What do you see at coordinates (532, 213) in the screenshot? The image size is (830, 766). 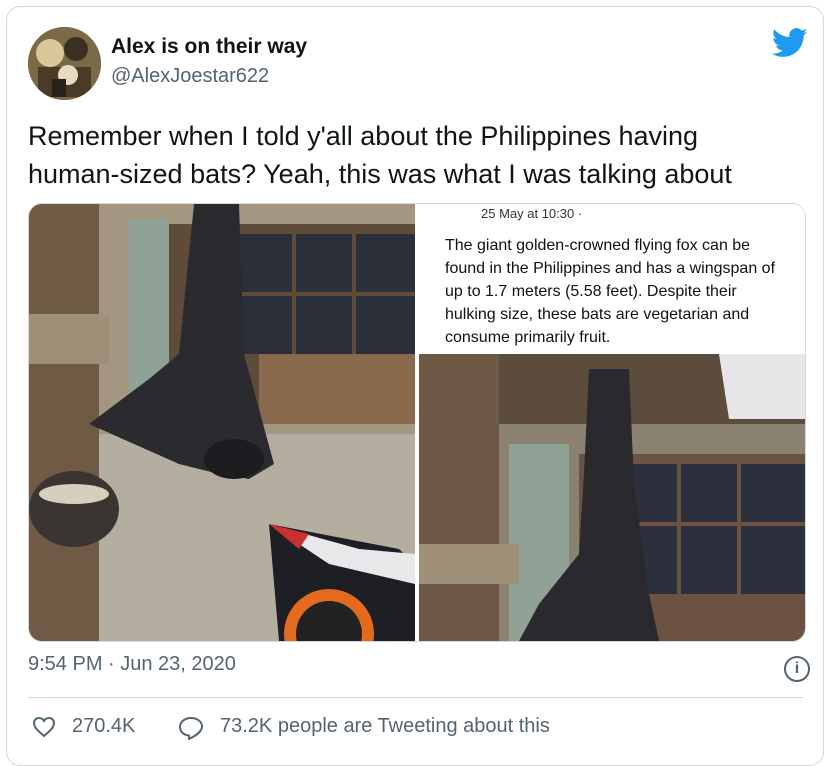 I see `caption-date: 25 May at 10:30 ·` at bounding box center [532, 213].